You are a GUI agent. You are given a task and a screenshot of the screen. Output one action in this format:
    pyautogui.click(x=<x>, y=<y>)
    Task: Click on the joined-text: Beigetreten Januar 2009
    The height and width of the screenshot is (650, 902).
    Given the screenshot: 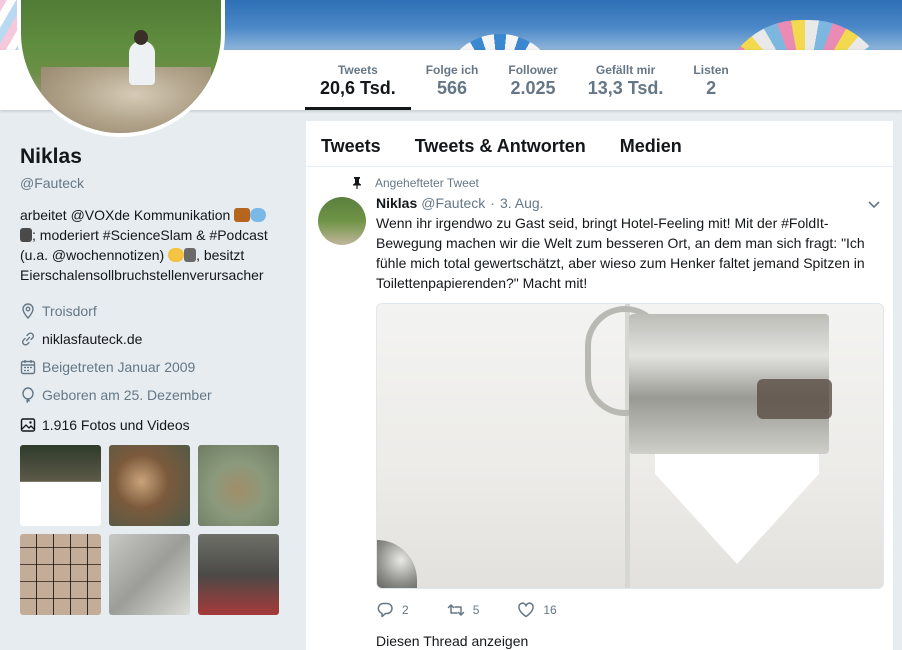 What is the action you would take?
    pyautogui.click(x=119, y=367)
    